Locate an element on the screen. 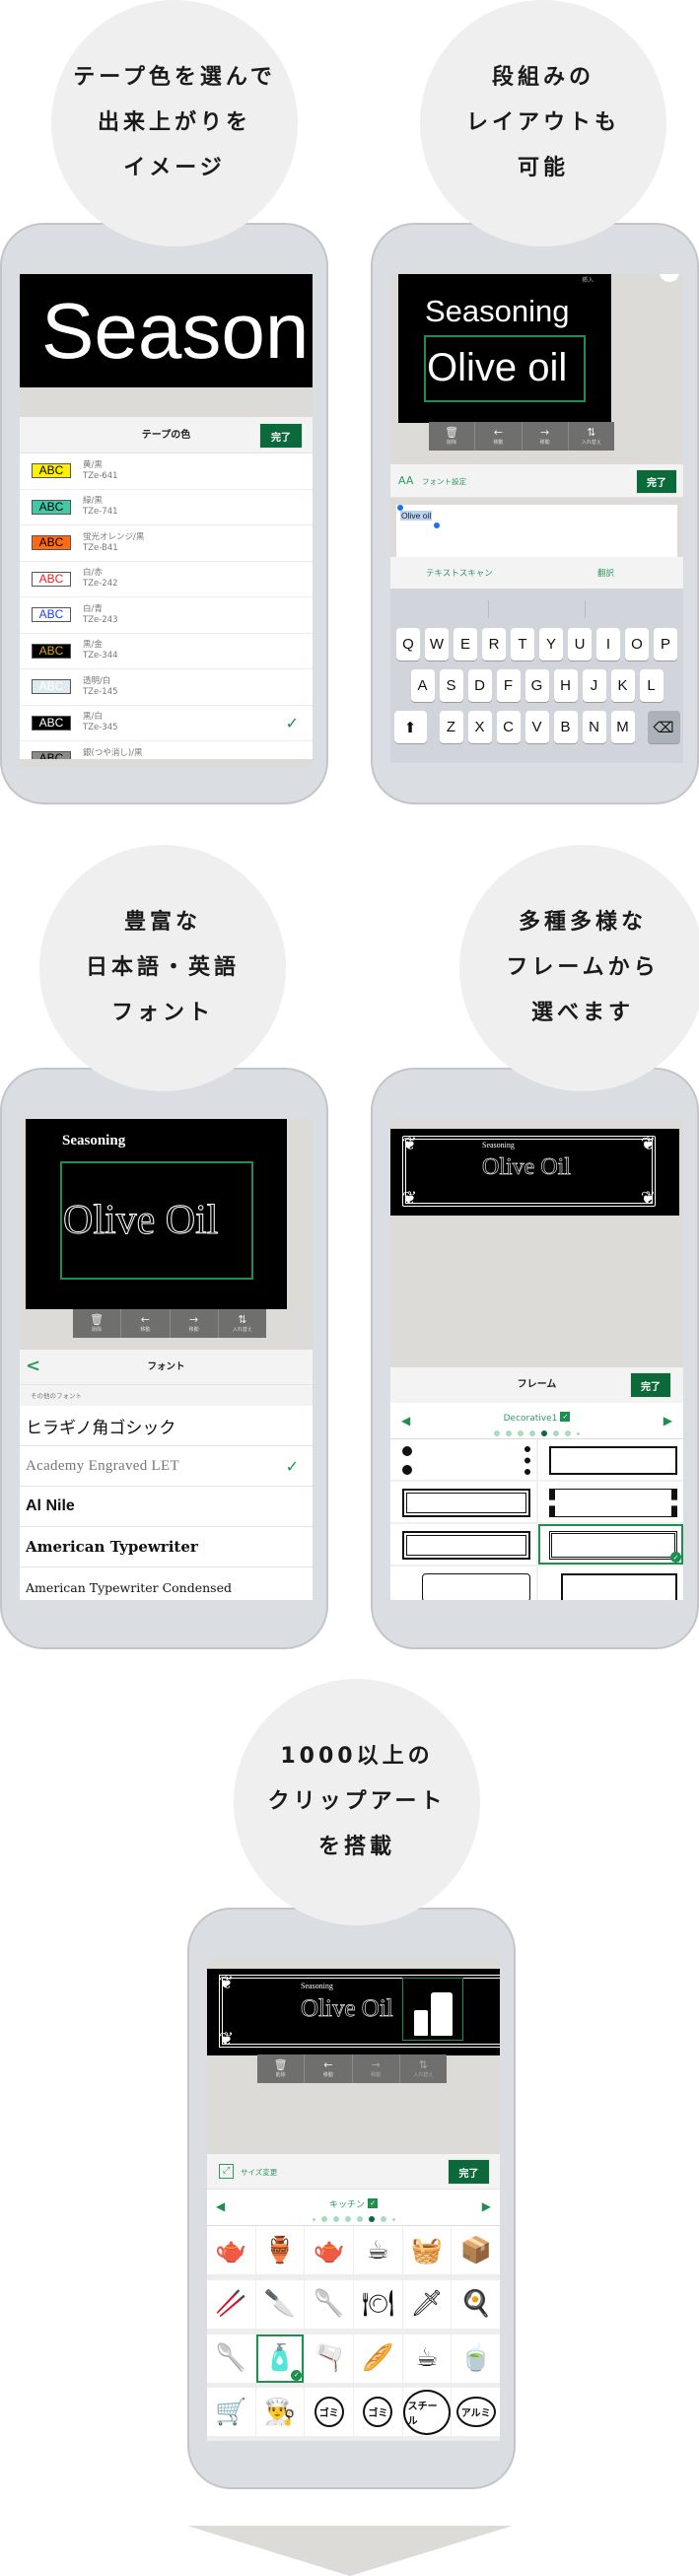 The height and width of the screenshot is (2576, 699). clipart-bread-knife: 🗡 is located at coordinates (427, 2304).